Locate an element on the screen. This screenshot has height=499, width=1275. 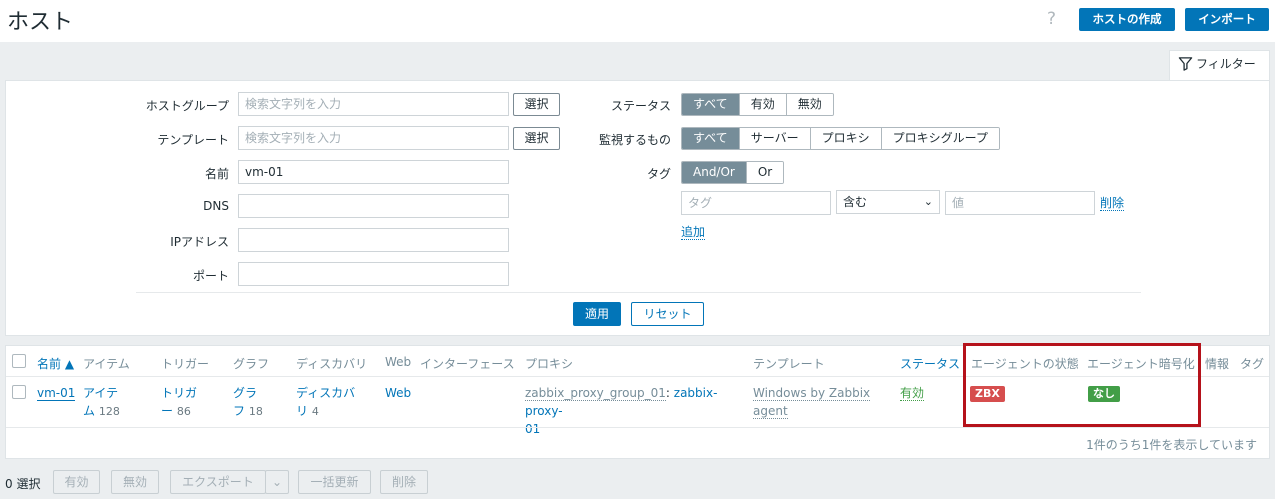
monitored-option-proxy: プロキシ is located at coordinates (845, 138).